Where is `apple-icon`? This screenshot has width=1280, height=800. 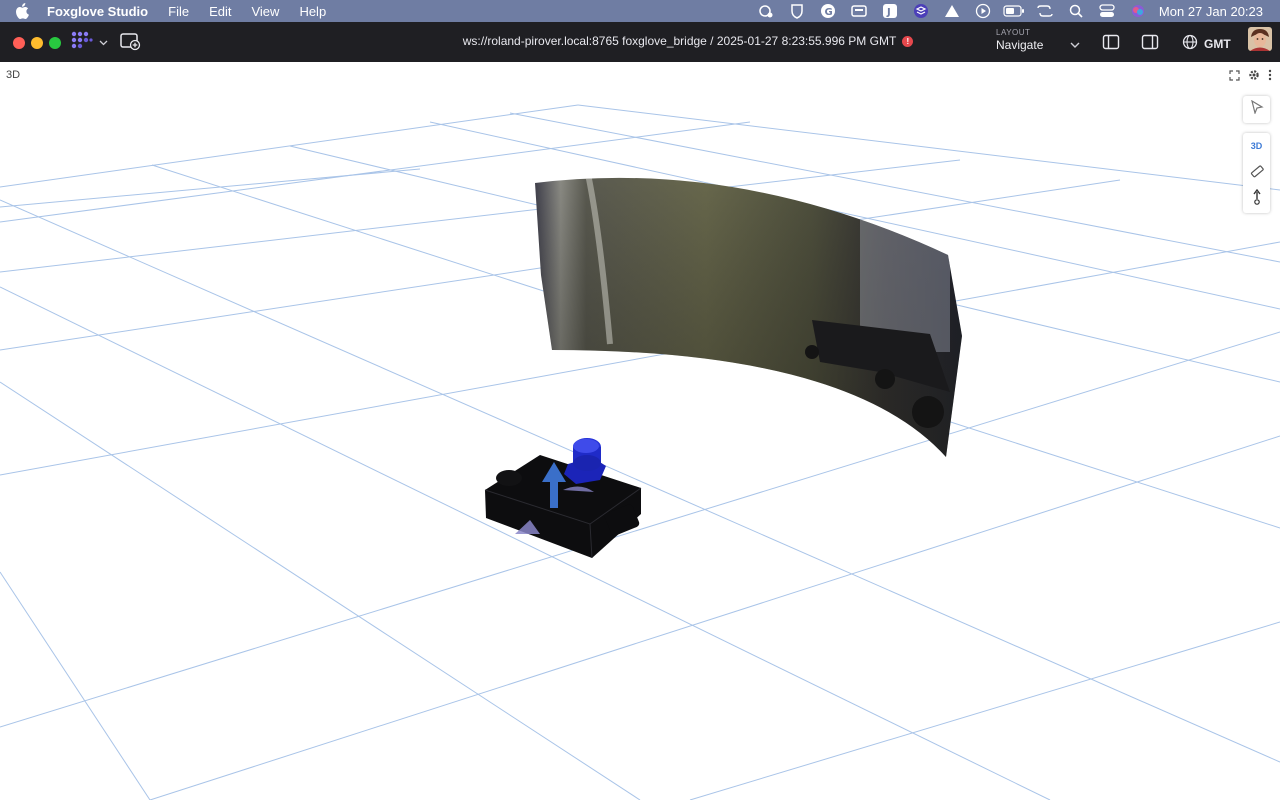 apple-icon is located at coordinates (24, 11).